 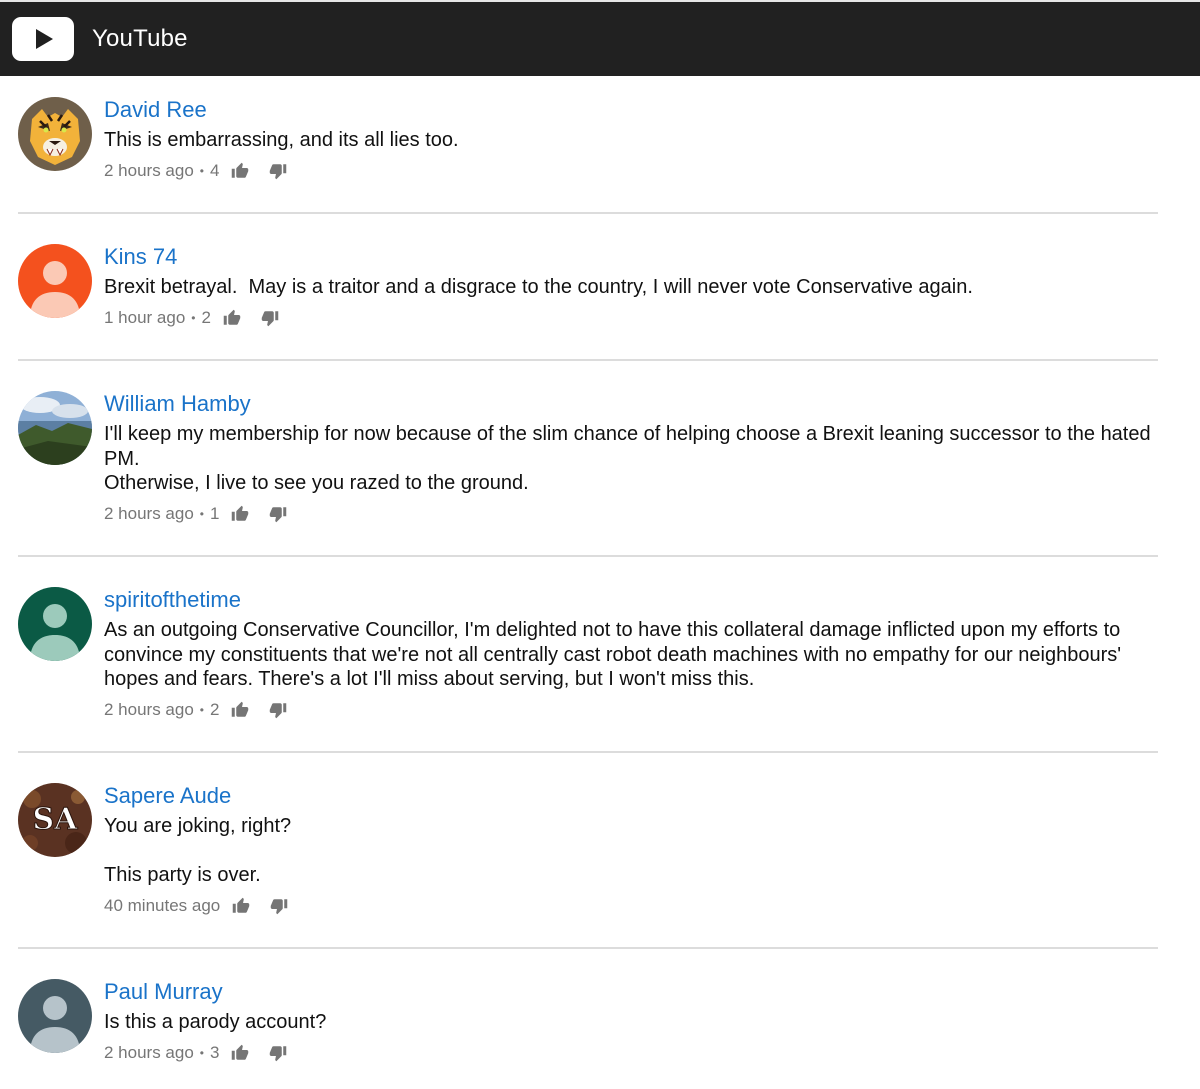 I want to click on tiger-avatar, so click(x=55, y=134).